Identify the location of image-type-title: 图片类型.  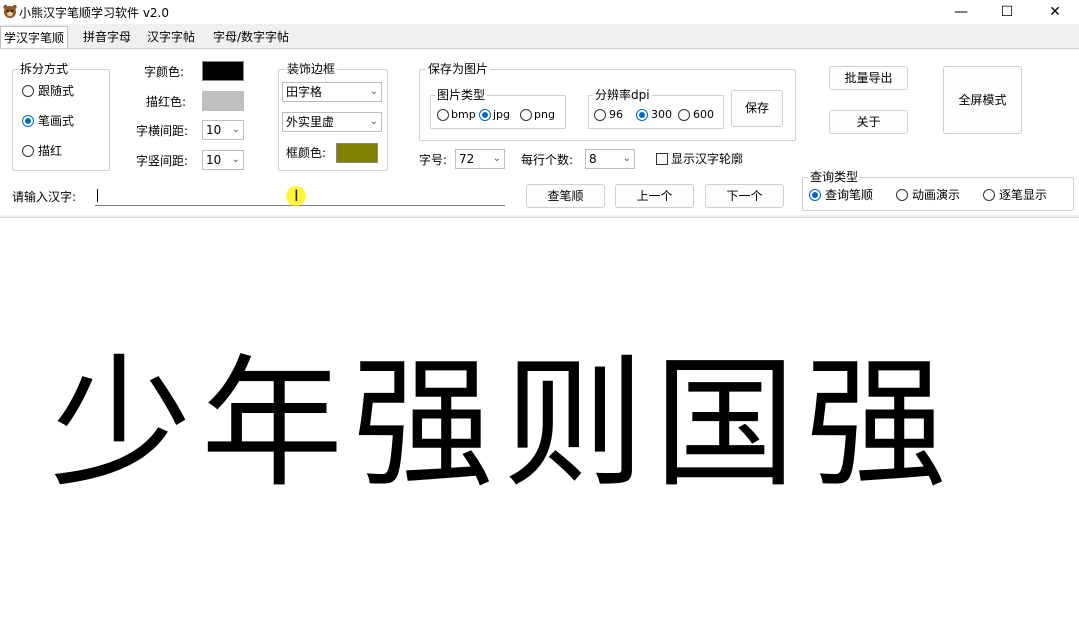
(461, 95).